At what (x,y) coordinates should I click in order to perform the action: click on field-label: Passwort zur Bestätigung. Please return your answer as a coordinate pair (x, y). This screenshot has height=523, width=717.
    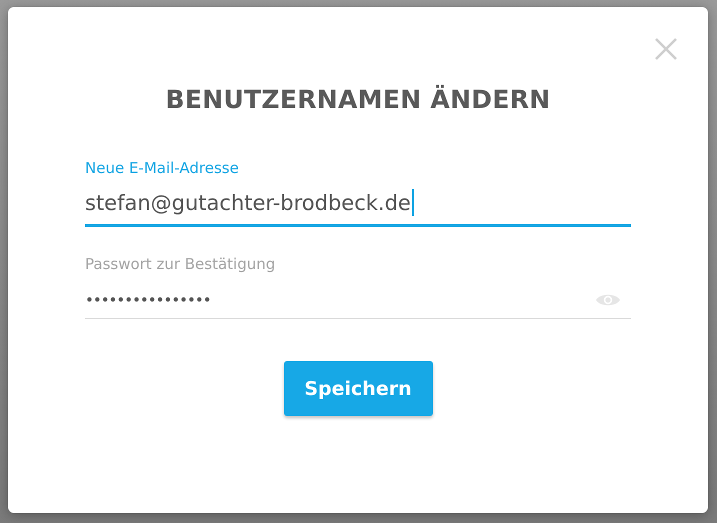
    Looking at the image, I should click on (180, 264).